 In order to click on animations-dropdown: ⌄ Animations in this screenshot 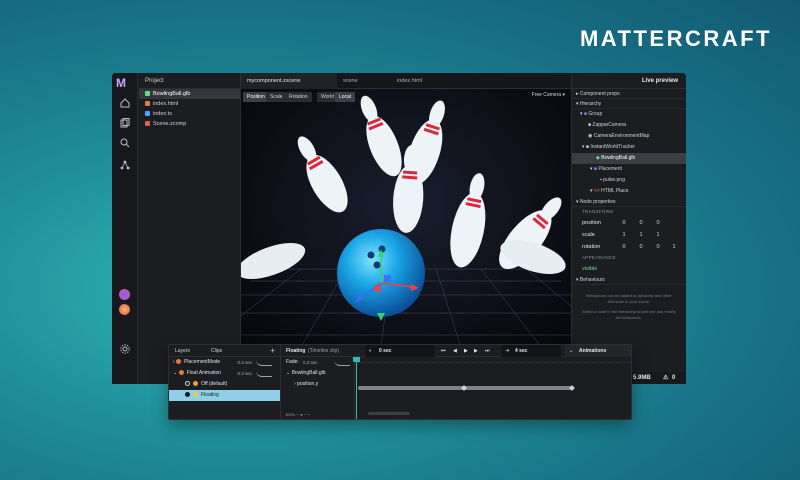, I will do `click(598, 351)`.